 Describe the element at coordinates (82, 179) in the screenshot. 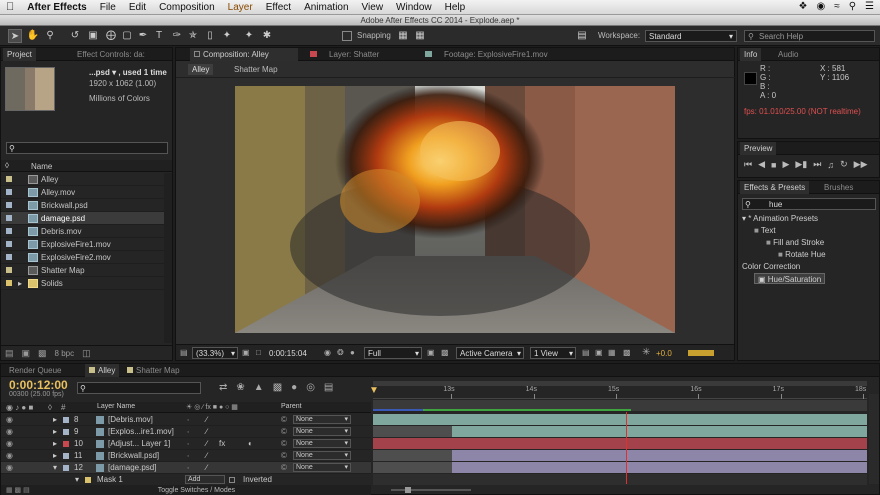

I see `project-list-item: Alley` at that location.